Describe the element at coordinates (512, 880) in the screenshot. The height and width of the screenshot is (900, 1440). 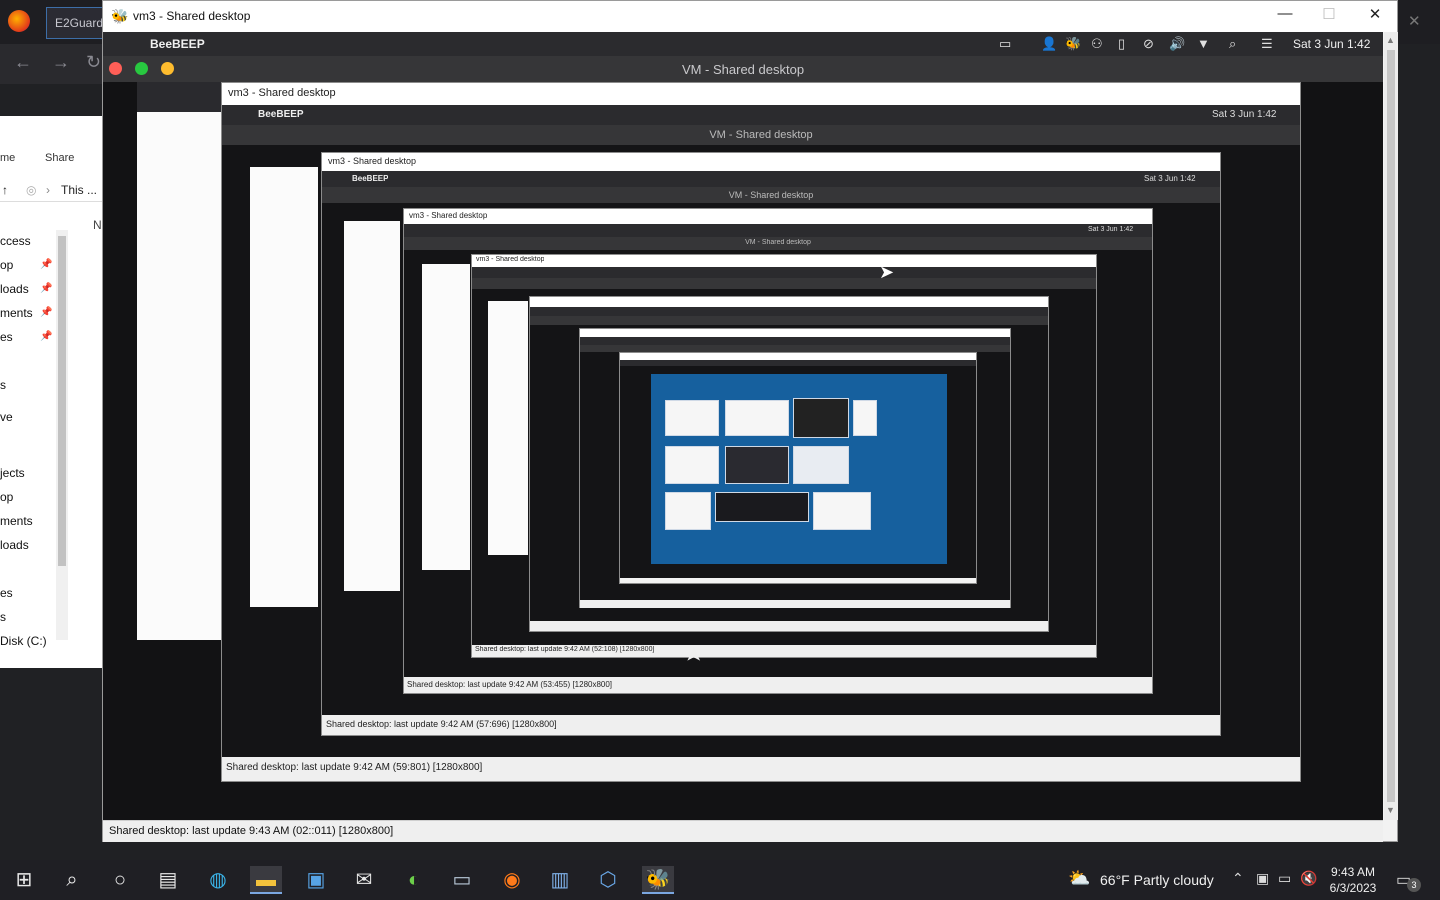
I see `firefox-icon: ◉` at that location.